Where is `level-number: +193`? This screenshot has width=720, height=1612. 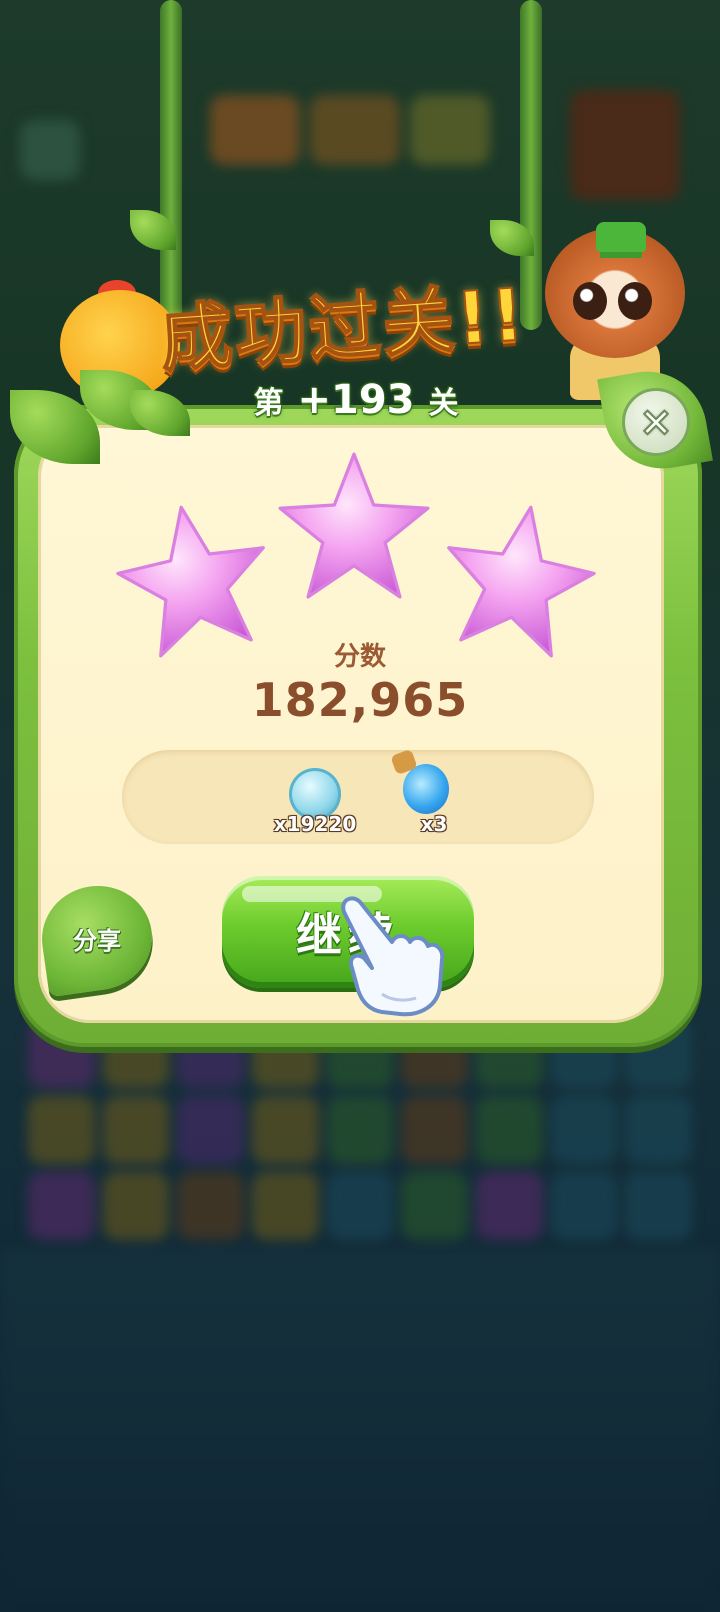
level-number: +193 is located at coordinates (356, 400).